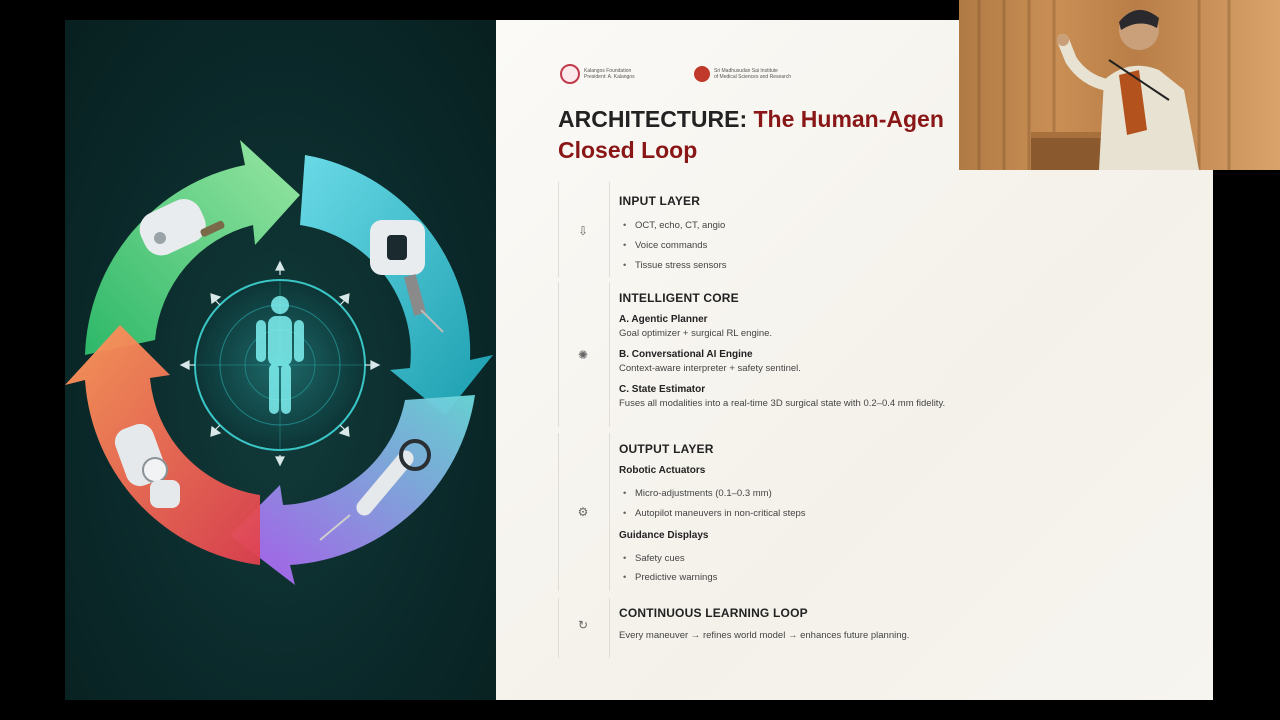 The width and height of the screenshot is (1280, 720). I want to click on item-heading: Robotic Actuators, so click(662, 470).